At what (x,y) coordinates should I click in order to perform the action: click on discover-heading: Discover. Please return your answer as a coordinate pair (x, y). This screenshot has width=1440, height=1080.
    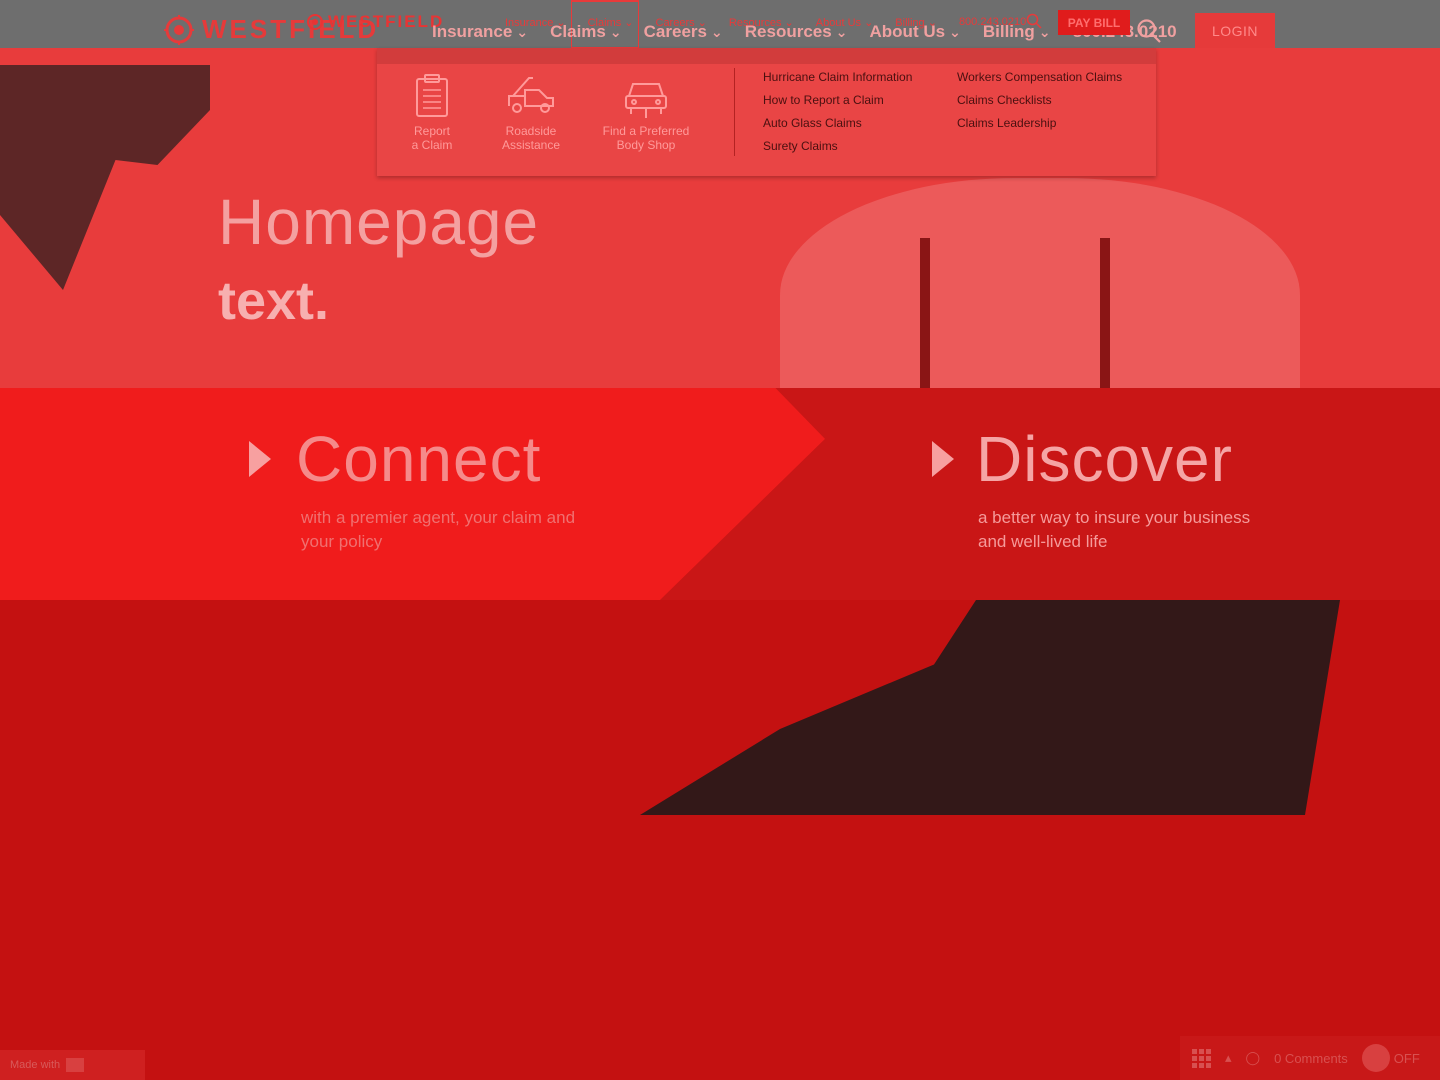
    Looking at the image, I should click on (1104, 459).